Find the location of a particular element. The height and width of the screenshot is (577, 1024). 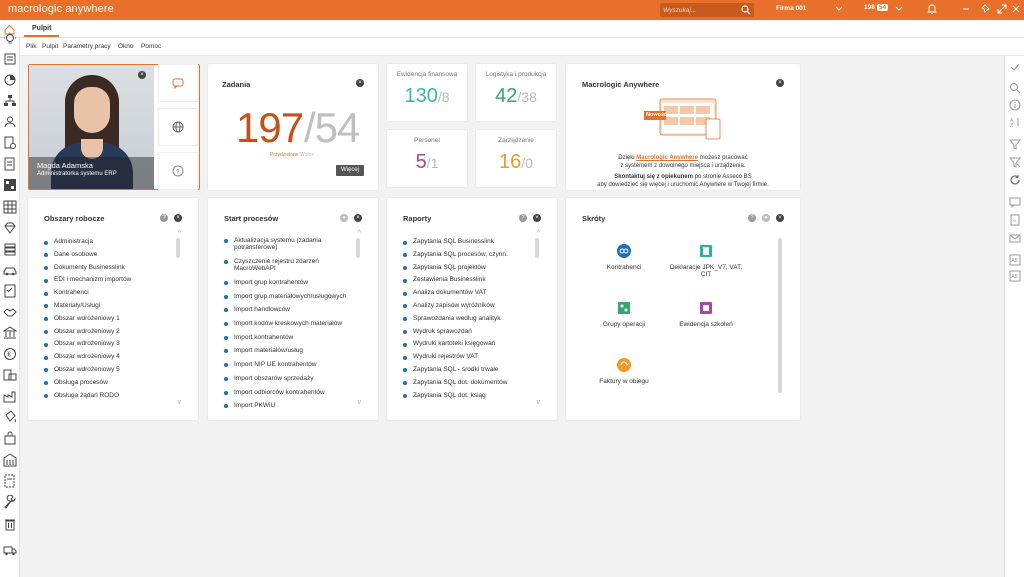

people-icon is located at coordinates (10, 122).